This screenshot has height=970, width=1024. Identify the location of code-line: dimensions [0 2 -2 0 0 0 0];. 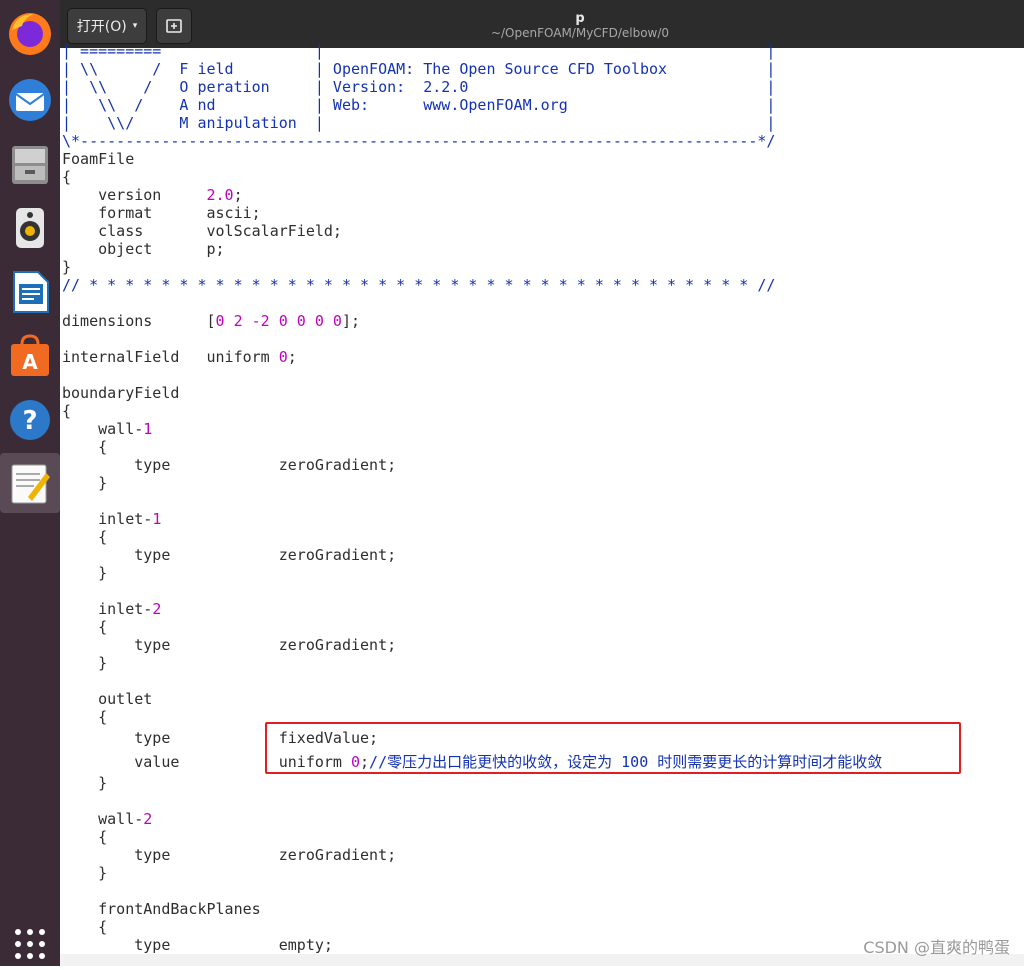
(472, 321).